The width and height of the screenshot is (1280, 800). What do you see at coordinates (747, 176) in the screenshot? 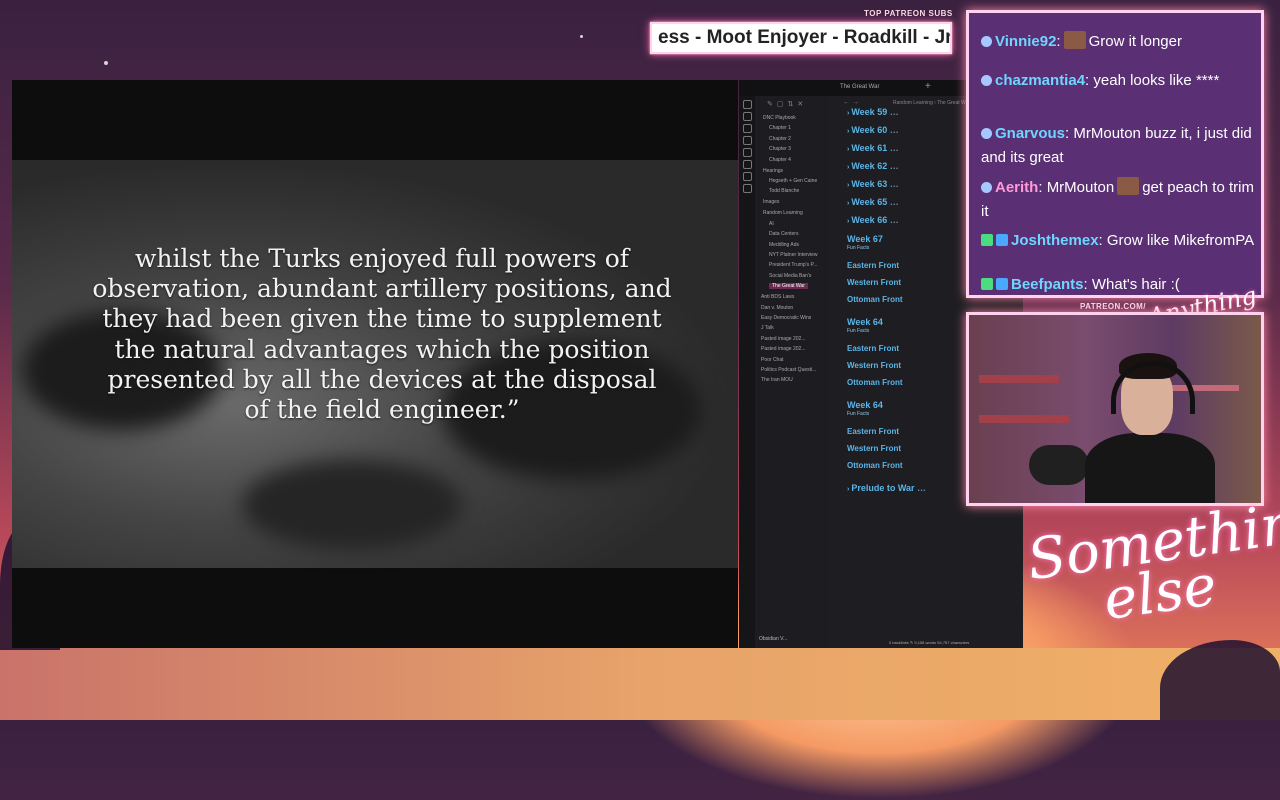
I see `publish-icon` at bounding box center [747, 176].